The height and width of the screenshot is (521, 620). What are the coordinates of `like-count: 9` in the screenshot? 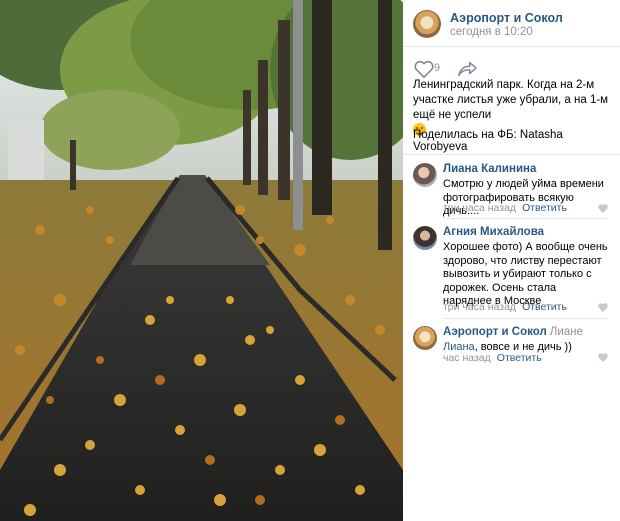 It's located at (437, 68).